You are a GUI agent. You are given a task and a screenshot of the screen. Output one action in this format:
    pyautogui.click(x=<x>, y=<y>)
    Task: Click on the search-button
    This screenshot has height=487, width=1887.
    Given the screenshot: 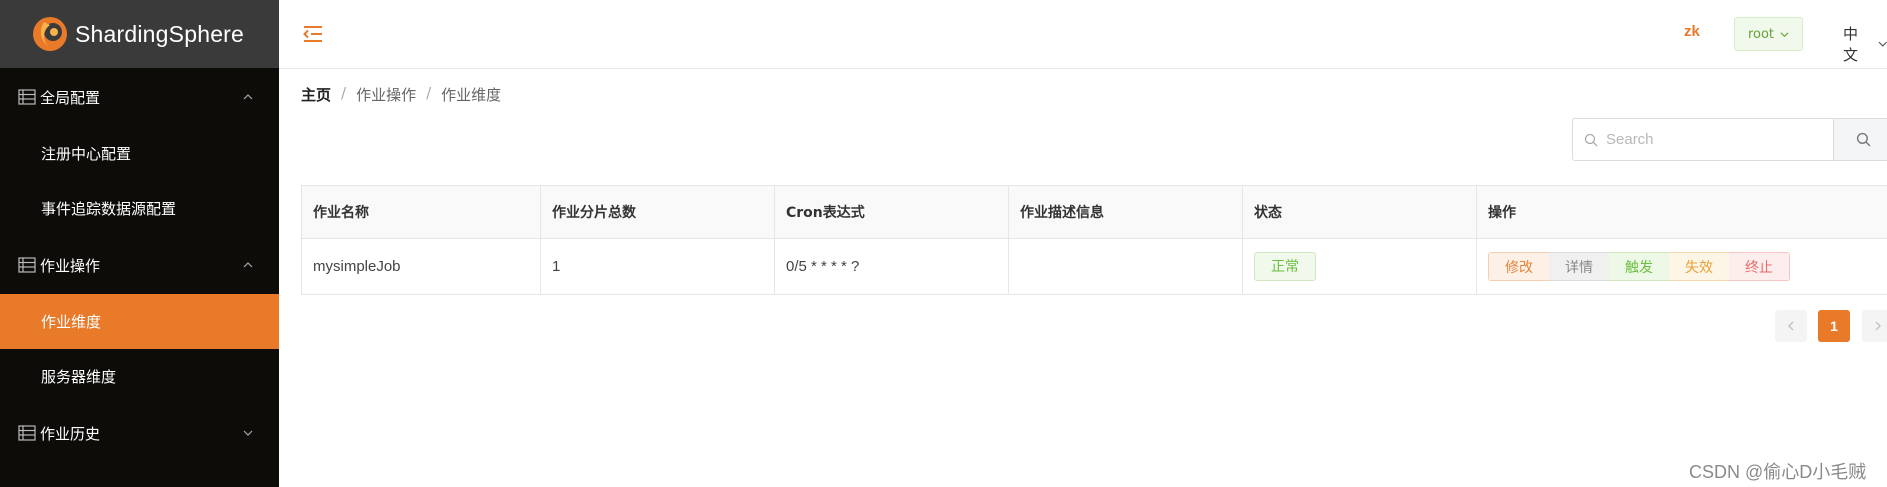 What is the action you would take?
    pyautogui.click(x=1860, y=139)
    